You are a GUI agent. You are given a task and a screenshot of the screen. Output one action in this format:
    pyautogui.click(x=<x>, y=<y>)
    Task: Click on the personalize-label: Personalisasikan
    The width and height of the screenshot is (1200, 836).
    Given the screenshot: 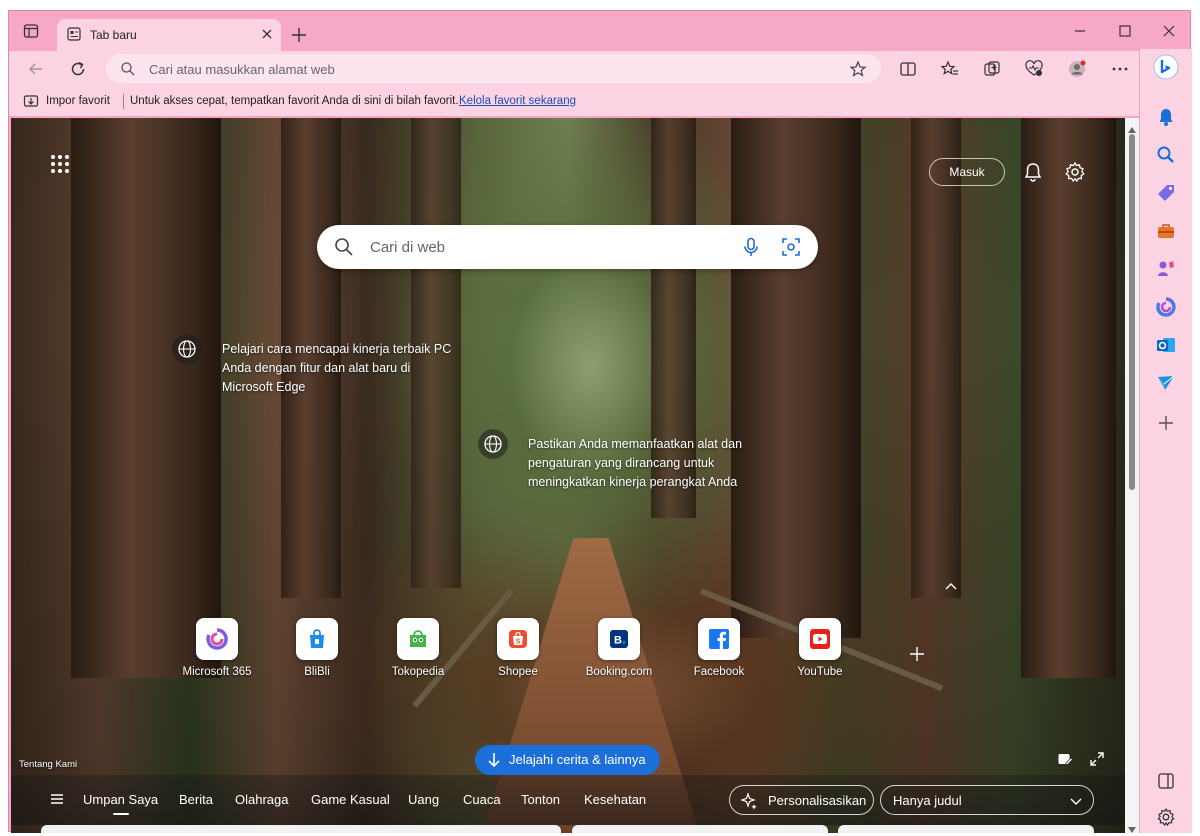 What is the action you would take?
    pyautogui.click(x=817, y=800)
    